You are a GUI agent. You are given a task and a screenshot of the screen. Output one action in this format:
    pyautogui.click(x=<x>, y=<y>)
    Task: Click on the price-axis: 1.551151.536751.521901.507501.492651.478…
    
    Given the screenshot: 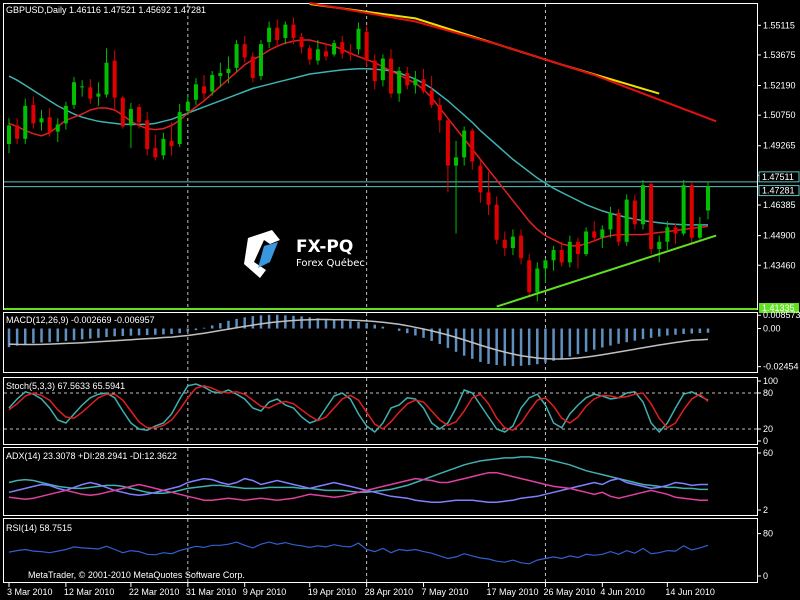 What is the action you would take?
    pyautogui.click(x=778, y=166)
    